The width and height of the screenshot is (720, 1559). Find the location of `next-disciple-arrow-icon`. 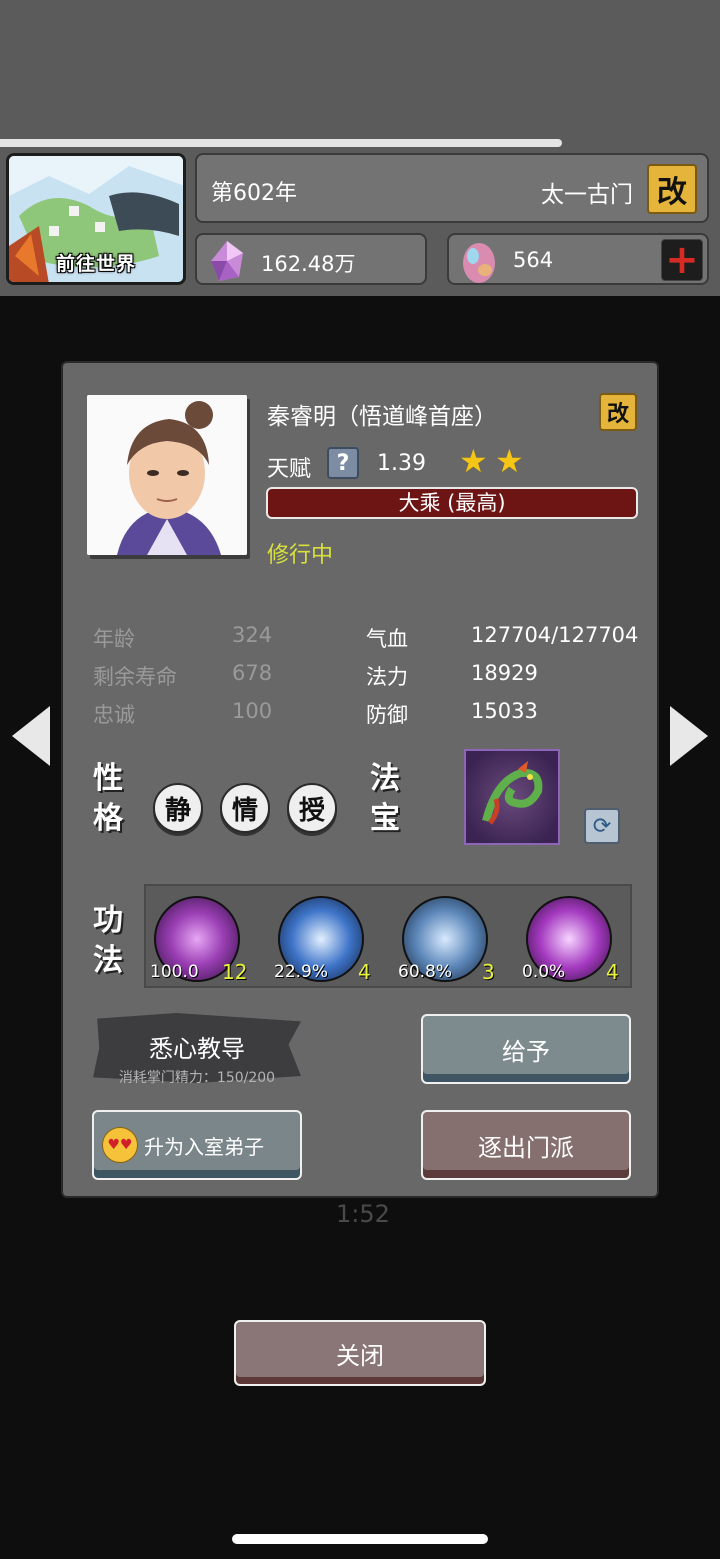

next-disciple-arrow-icon is located at coordinates (689, 736).